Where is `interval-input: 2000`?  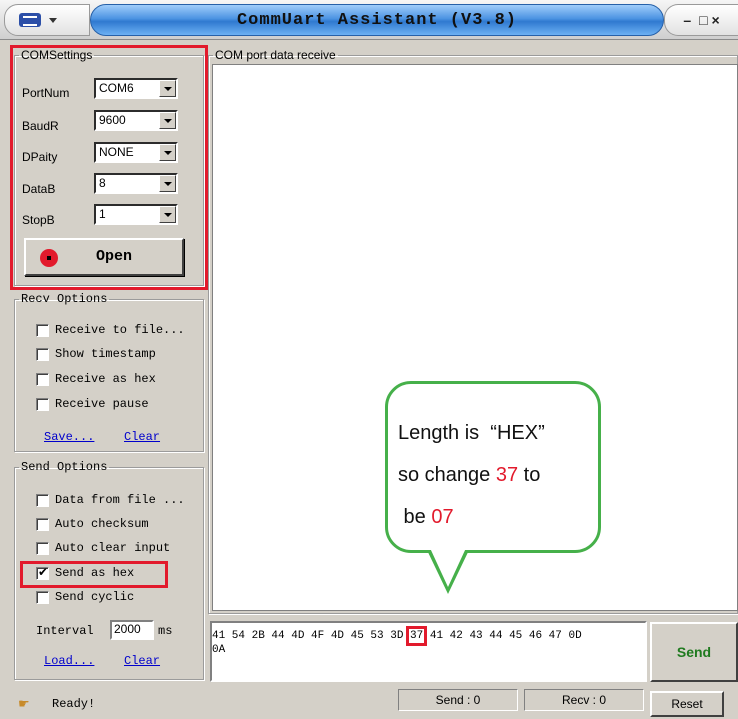
interval-input: 2000 is located at coordinates (132, 630).